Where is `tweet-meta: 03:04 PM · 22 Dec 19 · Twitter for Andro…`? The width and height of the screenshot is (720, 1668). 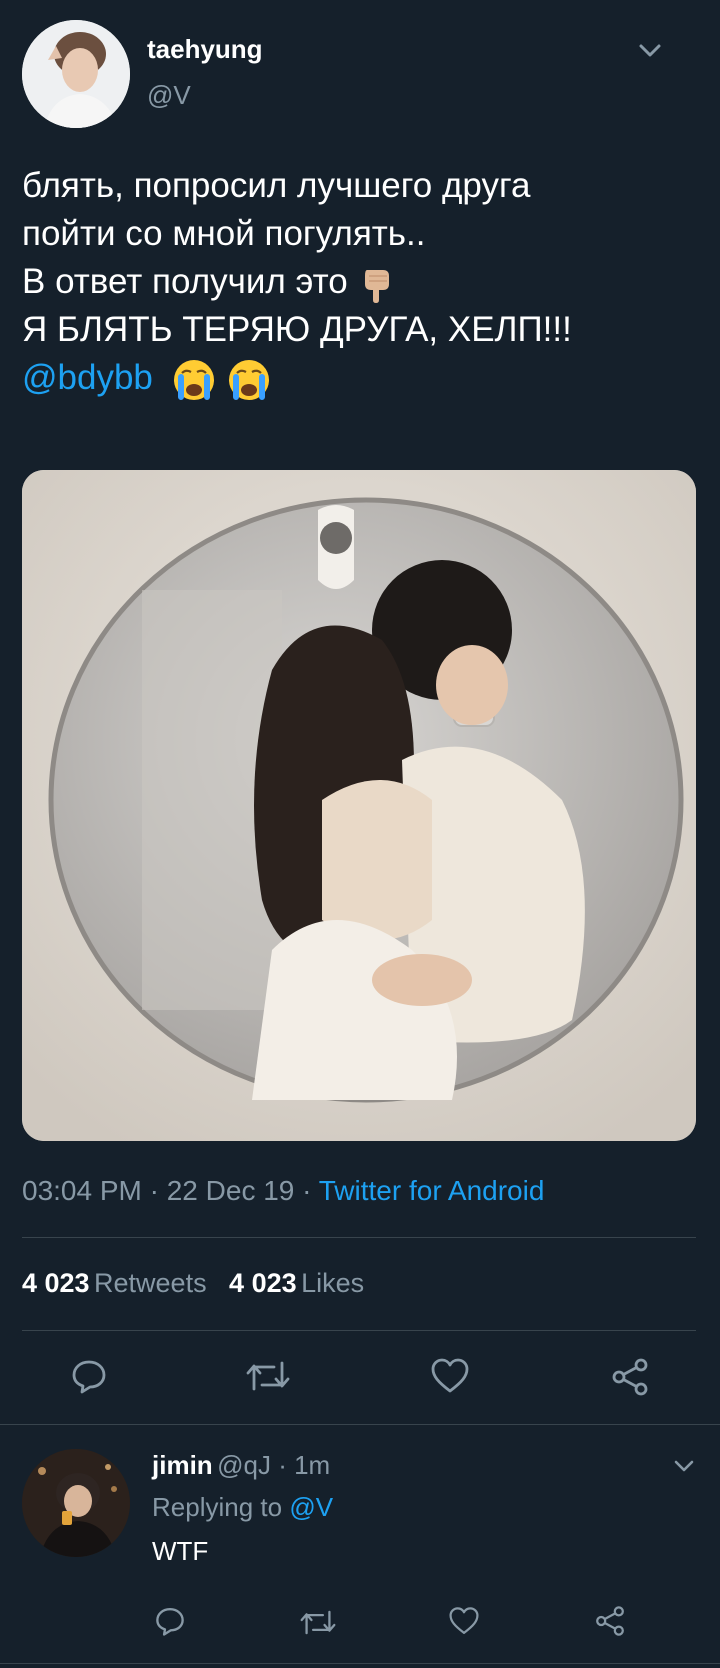 tweet-meta: 03:04 PM · 22 Dec 19 · Twitter for Andro… is located at coordinates (283, 1191).